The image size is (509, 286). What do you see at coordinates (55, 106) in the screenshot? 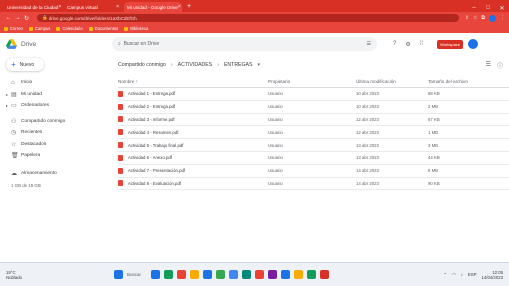
I see `sidebar-item-computers: ▸ ▭ Ordenadores` at bounding box center [55, 106].